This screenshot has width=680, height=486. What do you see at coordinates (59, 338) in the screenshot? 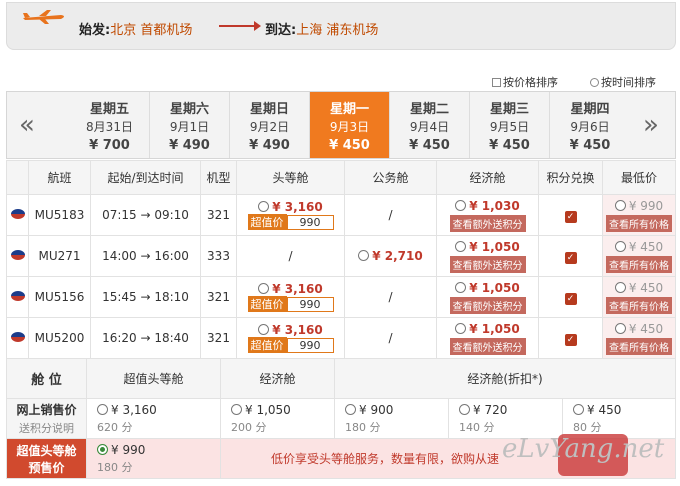
I see `flight-number: MU5200` at bounding box center [59, 338].